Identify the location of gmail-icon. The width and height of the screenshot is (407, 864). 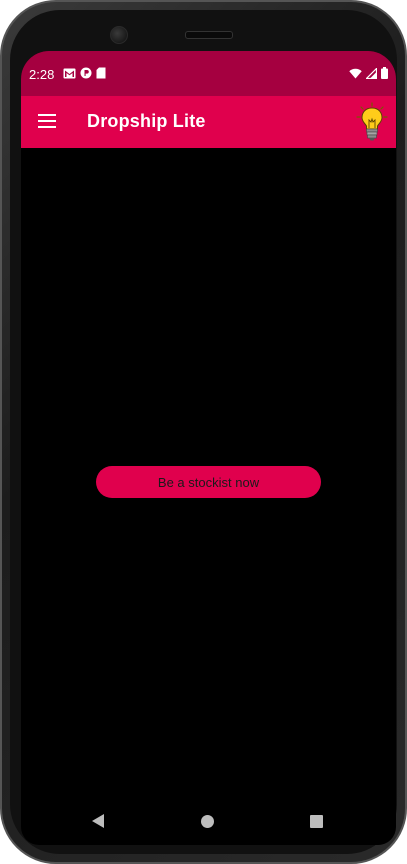
(69, 73).